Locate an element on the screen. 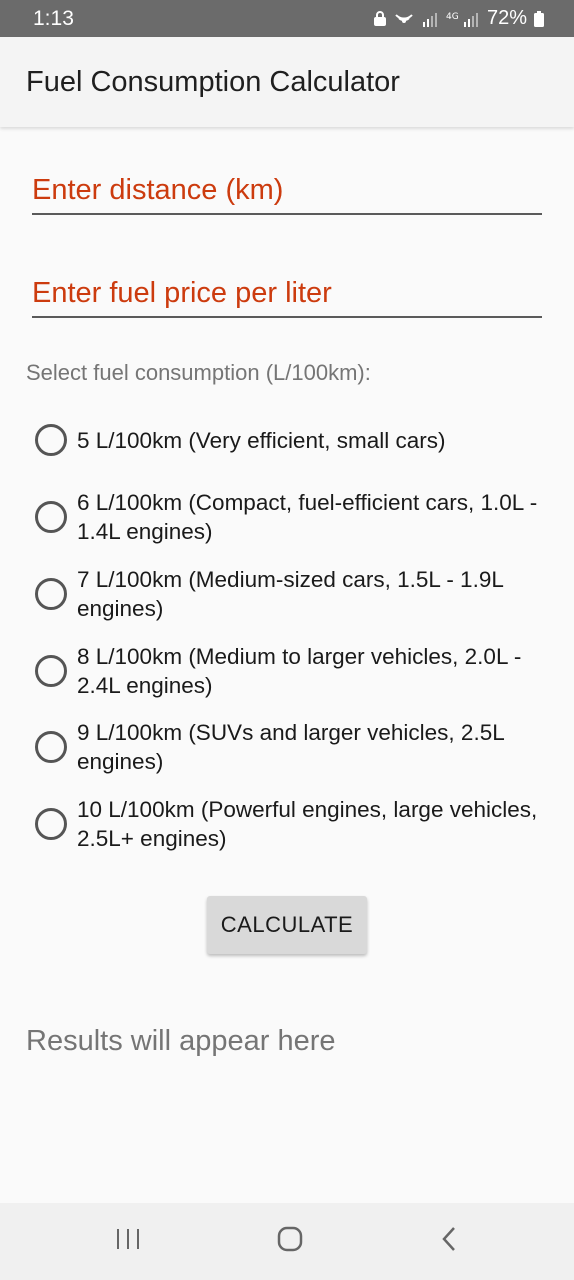 This screenshot has width=574, height=1280. consumption-option-5: 5 L/100km (Very efficient, small cars) is located at coordinates (295, 440).